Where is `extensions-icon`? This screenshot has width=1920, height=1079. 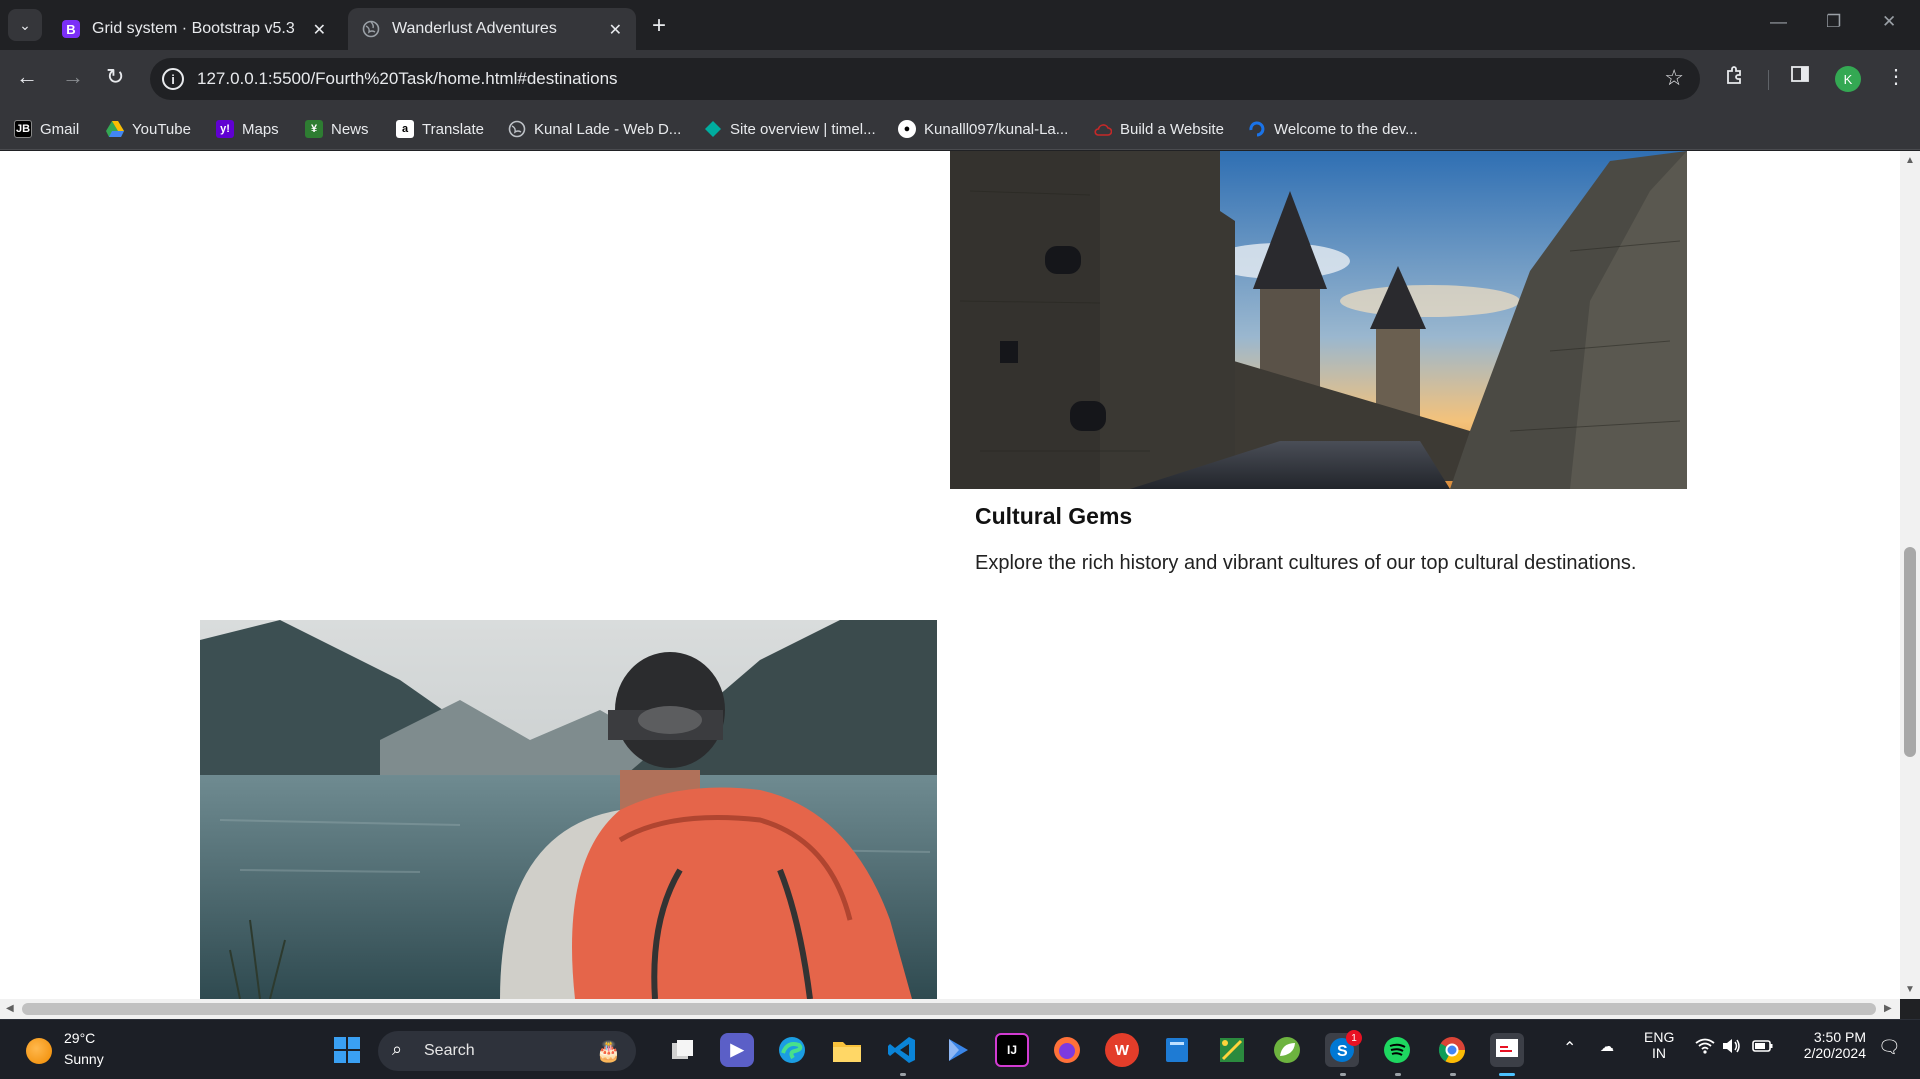
extensions-icon is located at coordinates (1735, 78).